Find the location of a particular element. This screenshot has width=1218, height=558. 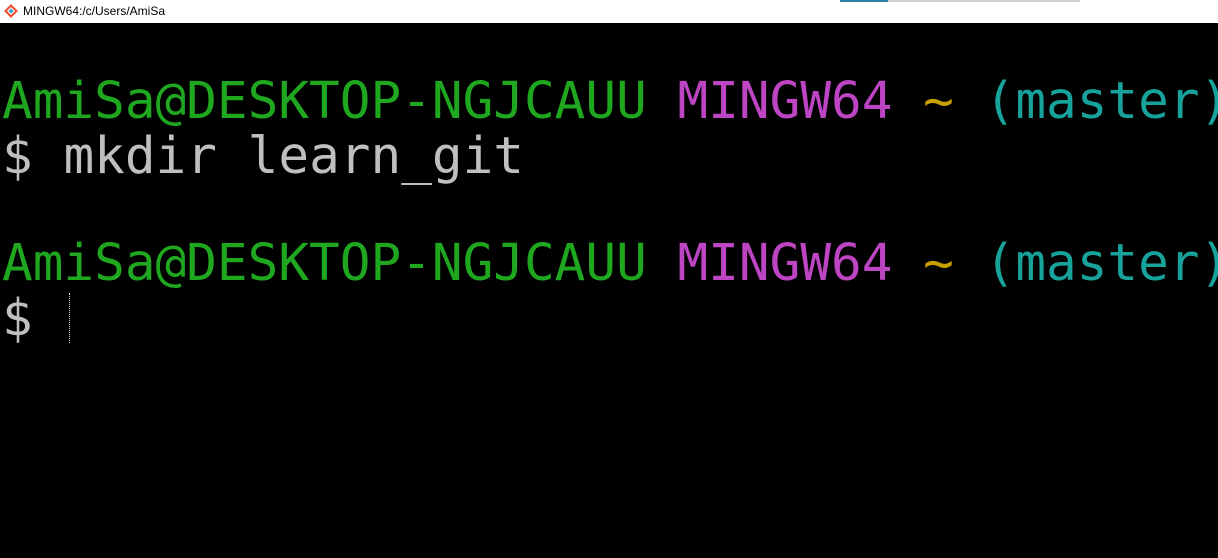

command-text: mkdir learn_git is located at coordinates (294, 156).